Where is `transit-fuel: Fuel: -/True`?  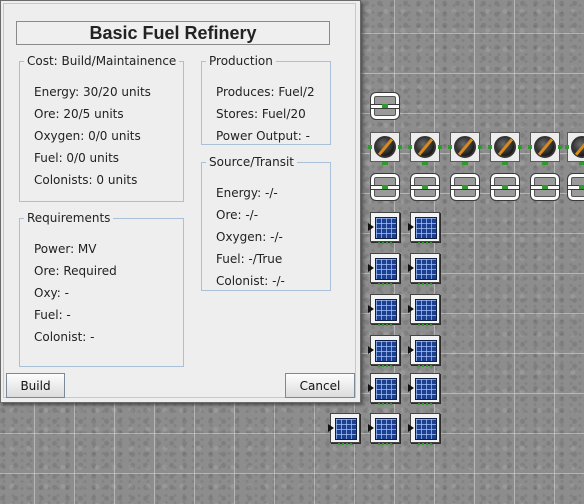
transit-fuel: Fuel: -/True is located at coordinates (249, 259).